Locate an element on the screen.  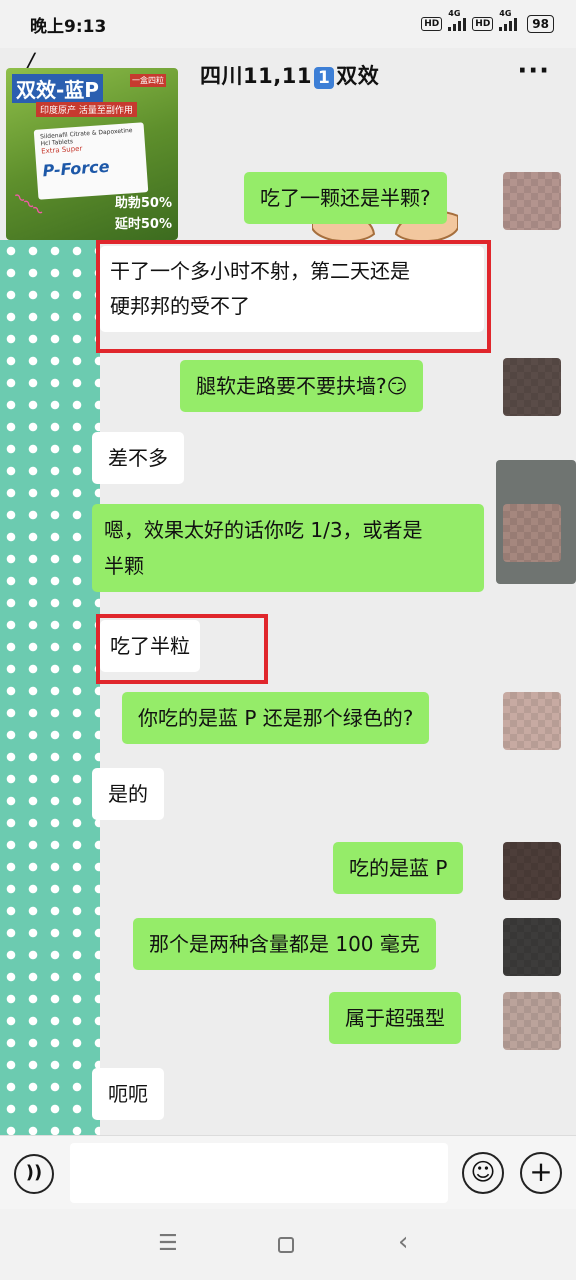
ad-title: 双效-蓝P is located at coordinates (57, 88).